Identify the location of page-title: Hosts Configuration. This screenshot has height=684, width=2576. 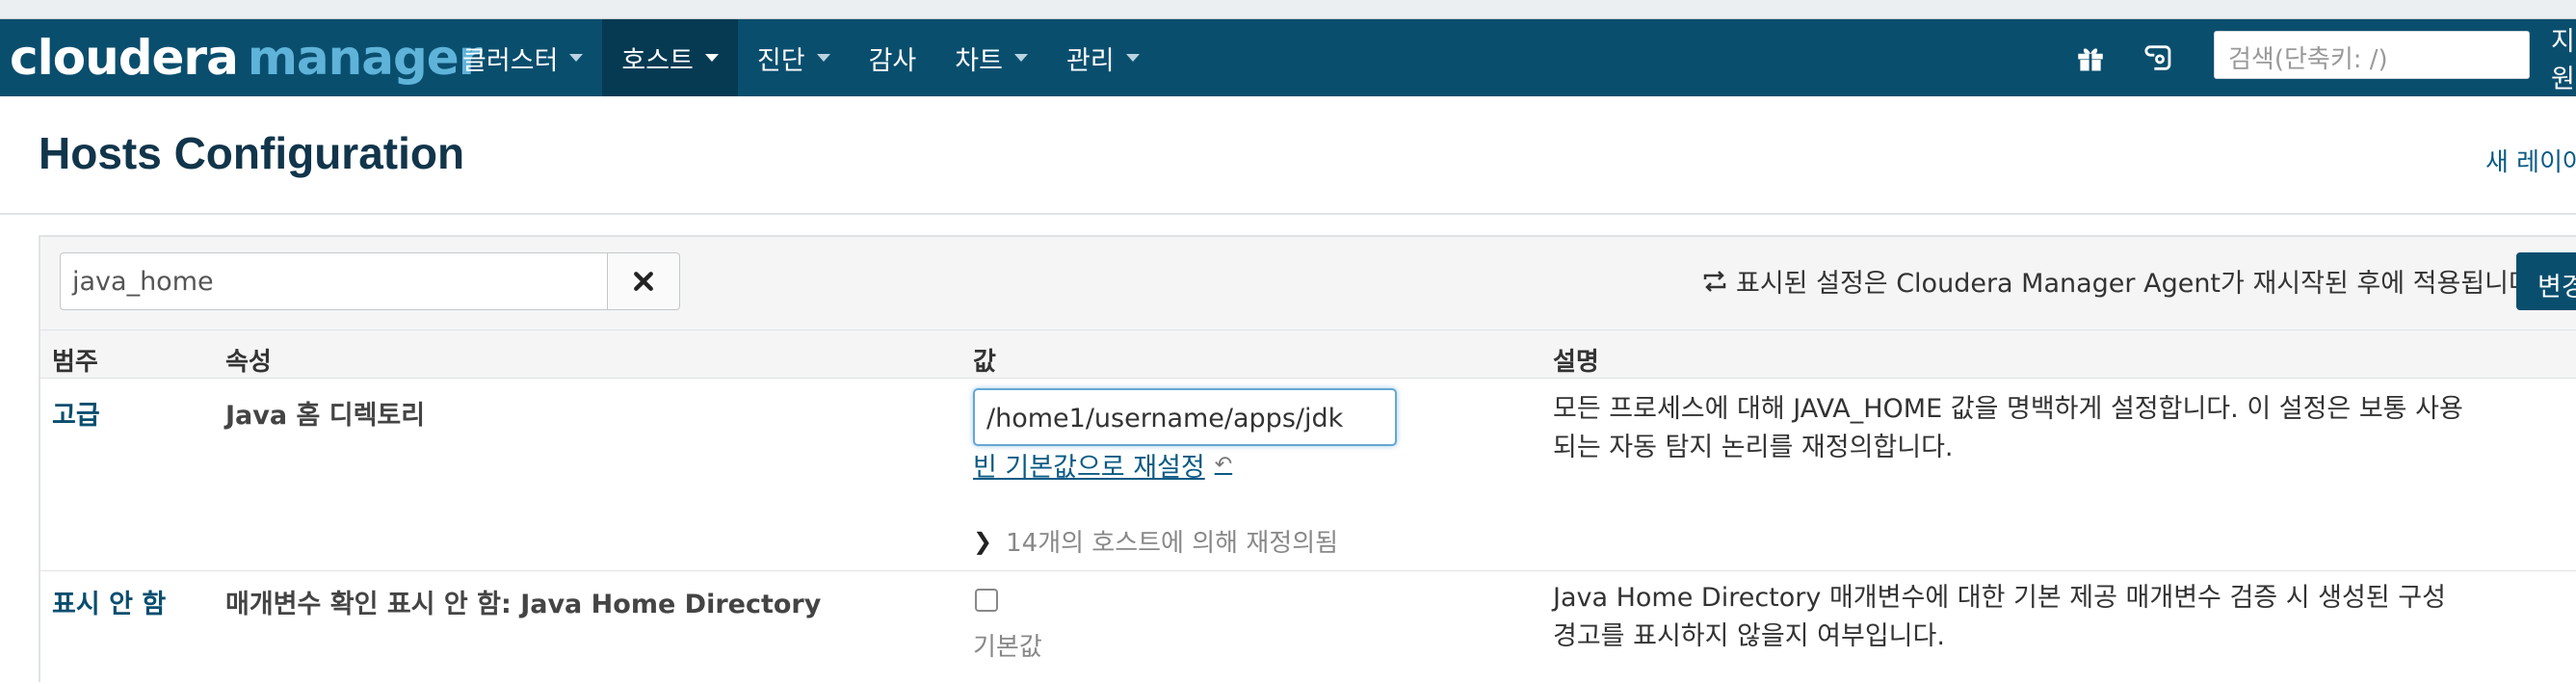
(252, 153).